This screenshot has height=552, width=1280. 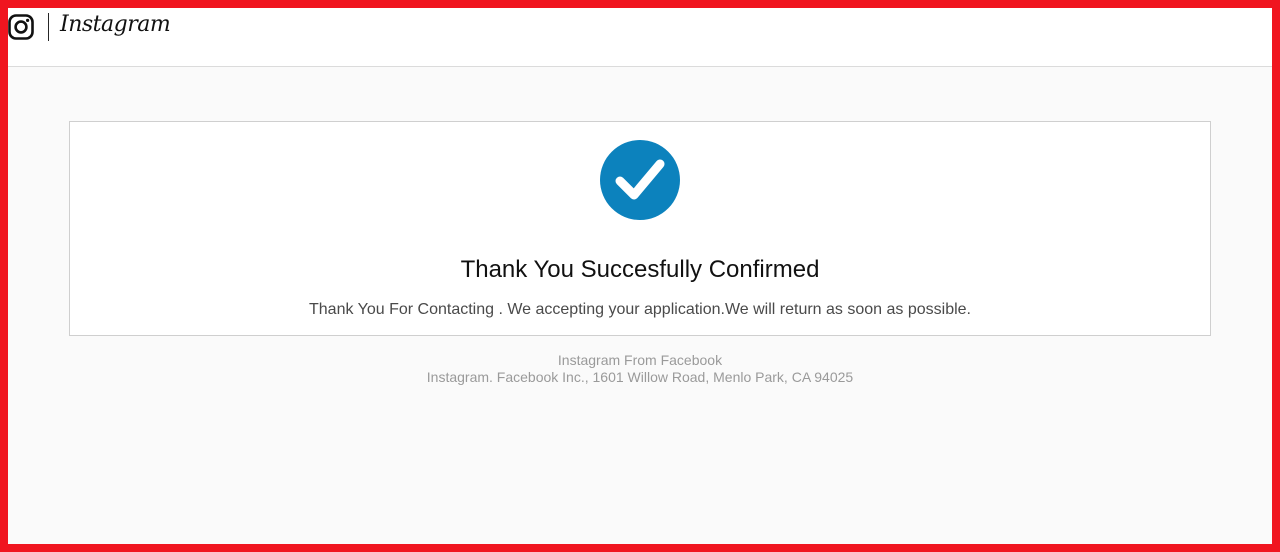 What do you see at coordinates (640, 180) in the screenshot?
I see `checkmark-circle-icon` at bounding box center [640, 180].